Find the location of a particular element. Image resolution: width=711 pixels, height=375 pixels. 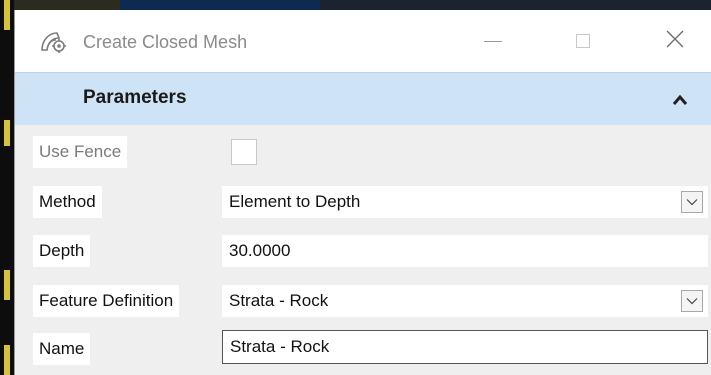

minimize-button is located at coordinates (493, 41).